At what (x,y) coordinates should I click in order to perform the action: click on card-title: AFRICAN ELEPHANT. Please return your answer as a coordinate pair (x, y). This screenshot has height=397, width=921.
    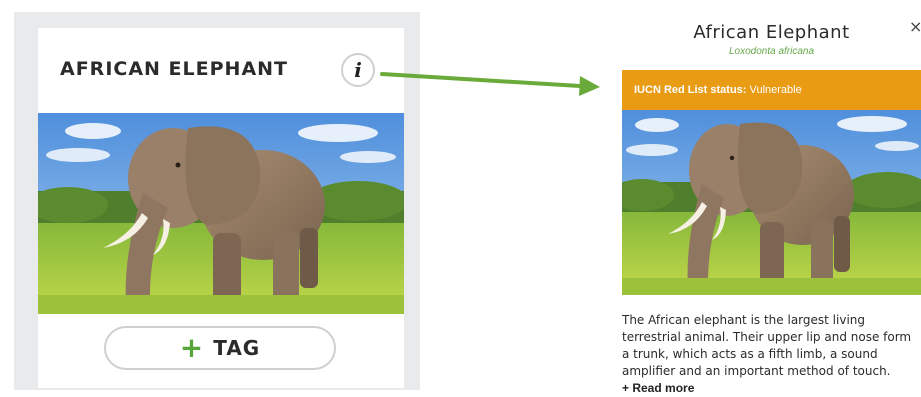
    Looking at the image, I should click on (174, 69).